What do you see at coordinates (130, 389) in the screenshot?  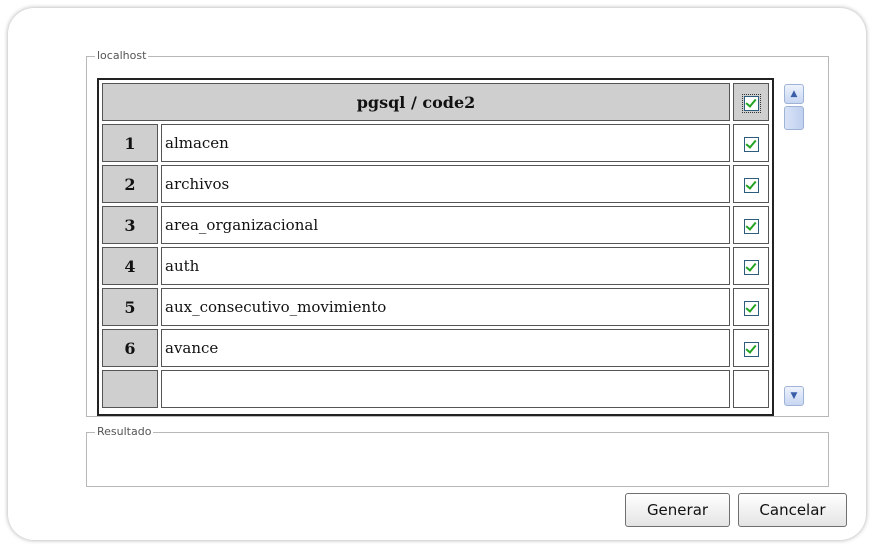 I see `row-number` at bounding box center [130, 389].